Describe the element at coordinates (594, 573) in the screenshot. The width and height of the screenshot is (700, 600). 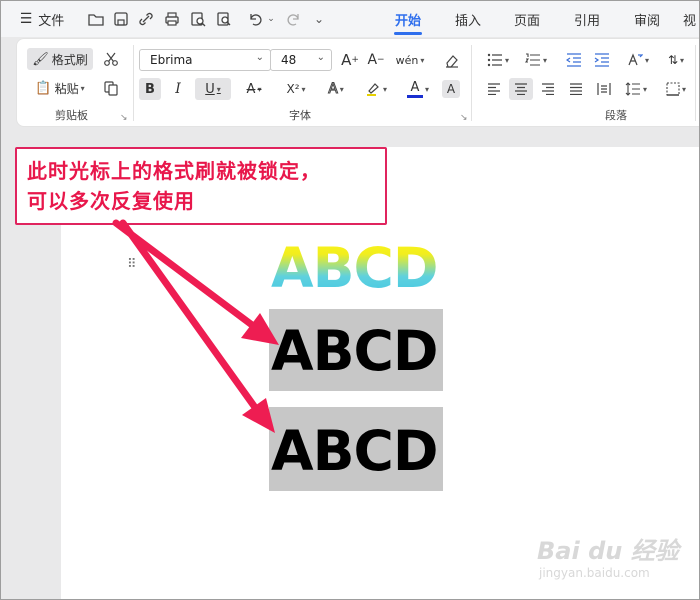
I see `watermark-url: jingyan.baidu.com` at that location.